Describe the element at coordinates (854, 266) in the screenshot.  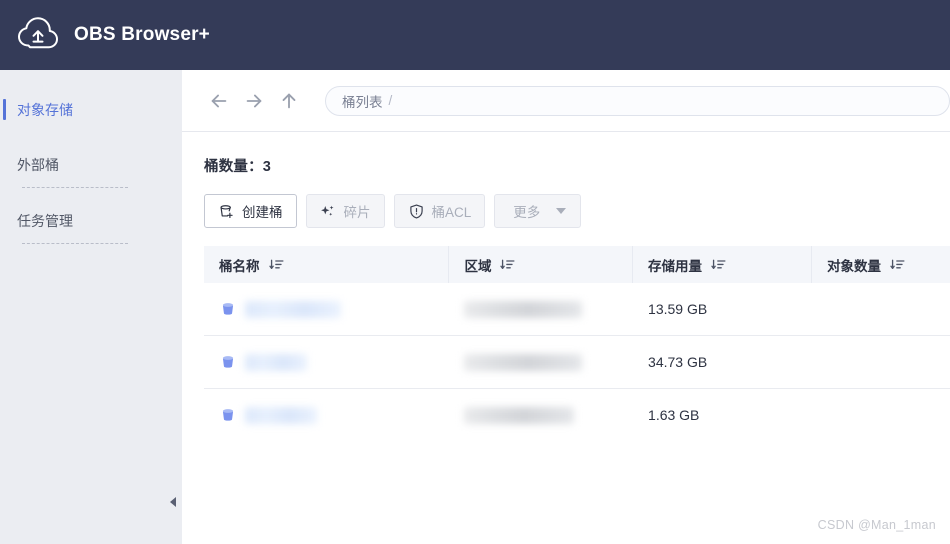
I see `column-label: 对象数量` at that location.